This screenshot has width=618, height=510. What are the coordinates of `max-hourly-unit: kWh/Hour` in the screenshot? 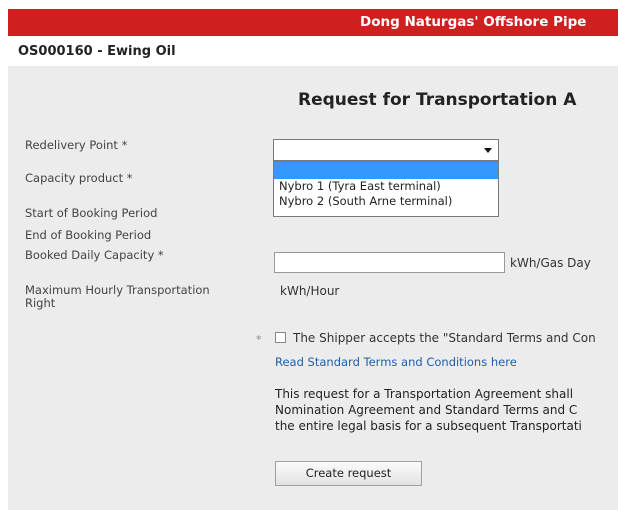 It's located at (310, 291).